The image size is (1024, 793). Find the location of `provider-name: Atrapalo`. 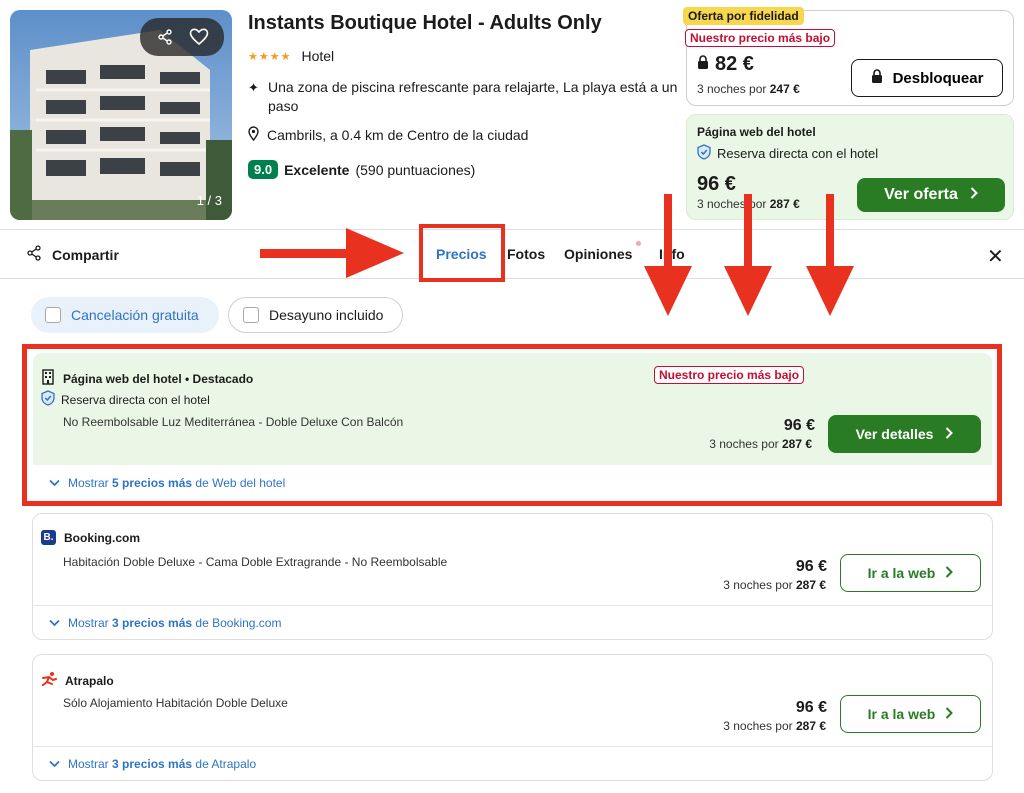

provider-name: Atrapalo is located at coordinates (89, 680).